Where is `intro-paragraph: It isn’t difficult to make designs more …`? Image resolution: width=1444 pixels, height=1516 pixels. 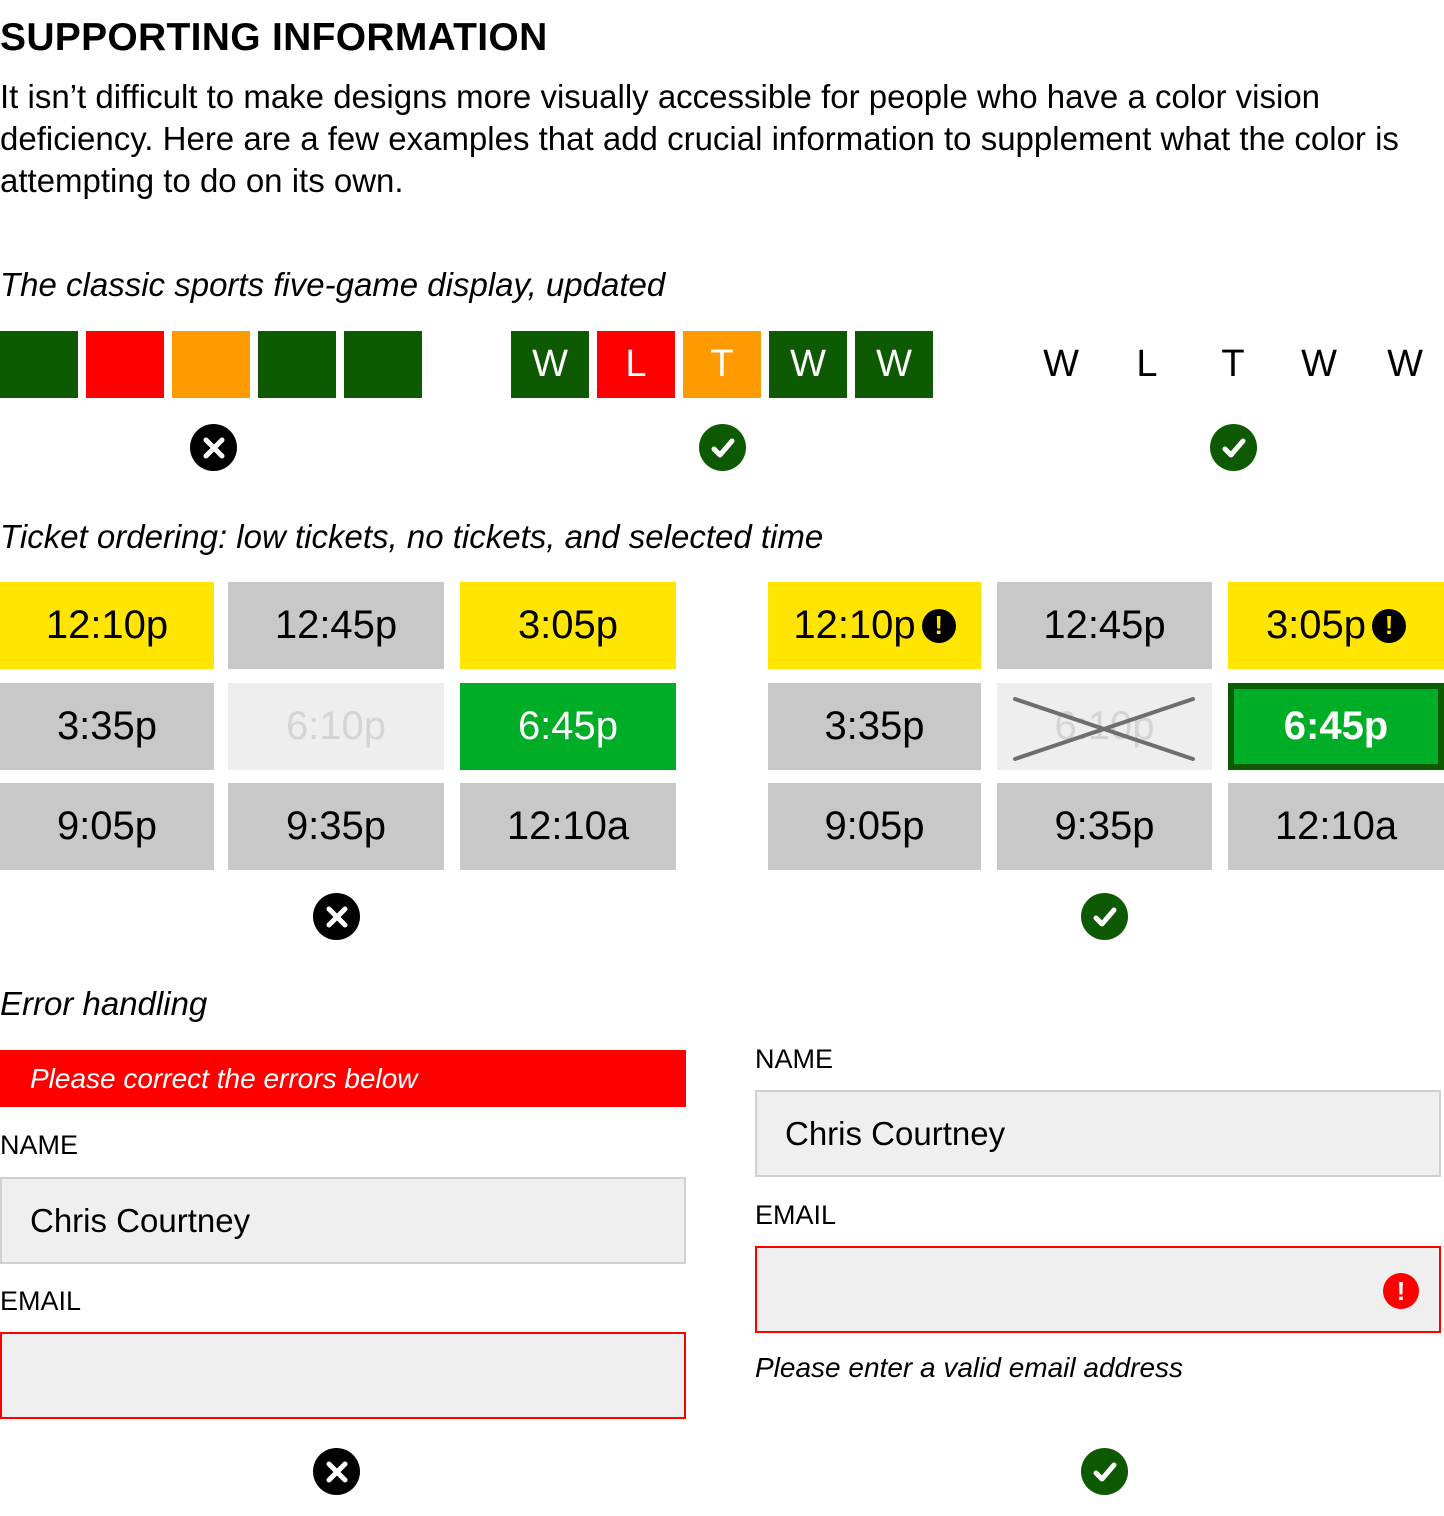
intro-paragraph: It isn’t difficult to make designs more … is located at coordinates (699, 138).